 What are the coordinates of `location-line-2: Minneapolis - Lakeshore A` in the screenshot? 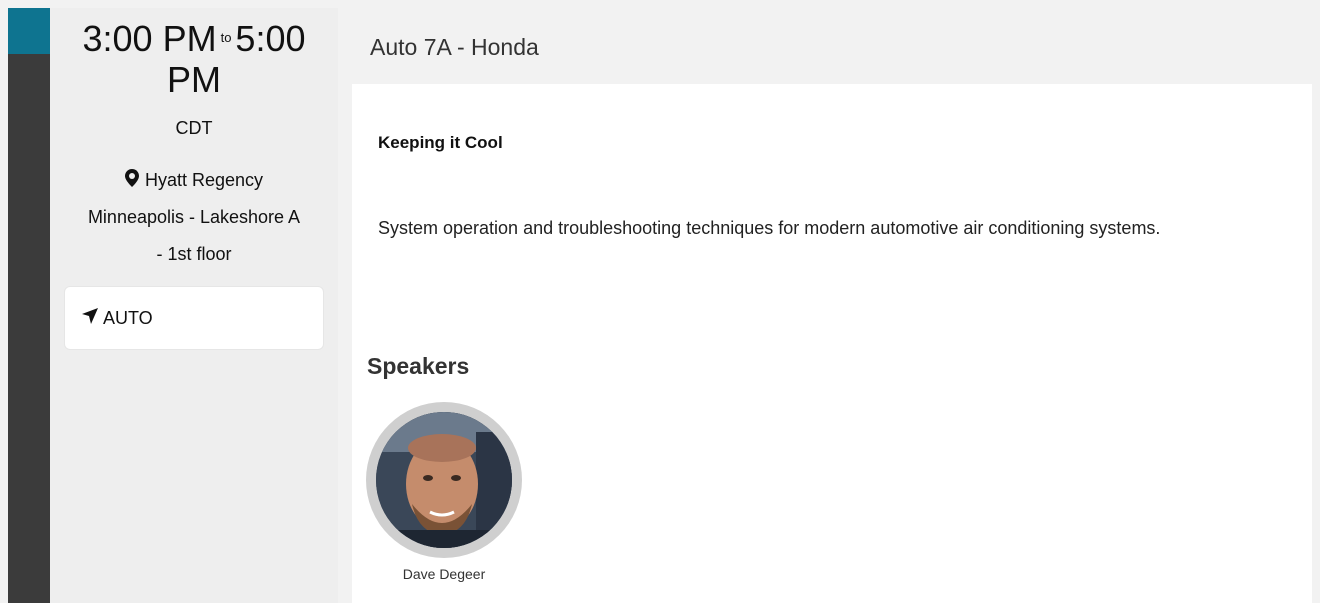 It's located at (194, 217).